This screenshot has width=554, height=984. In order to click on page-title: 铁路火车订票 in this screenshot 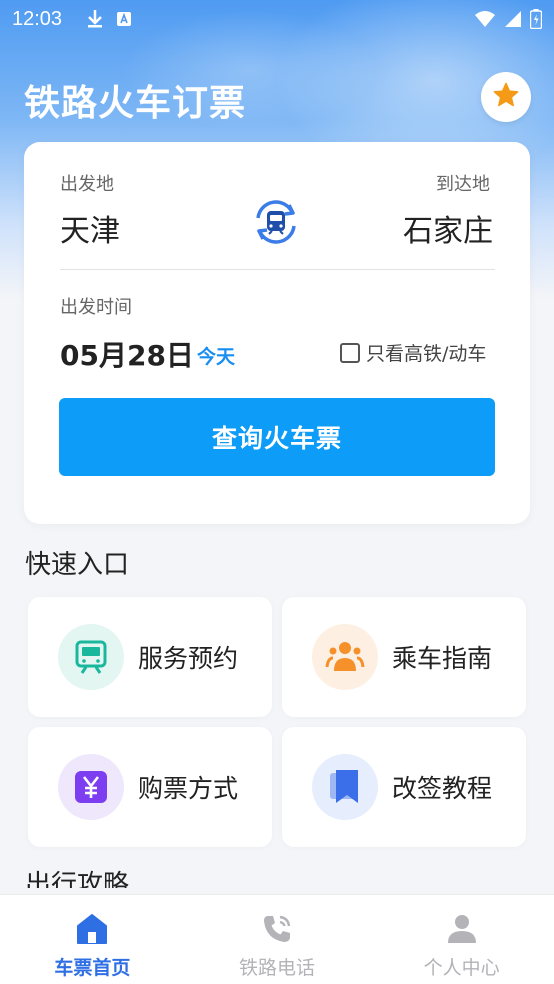, I will do `click(135, 103)`.